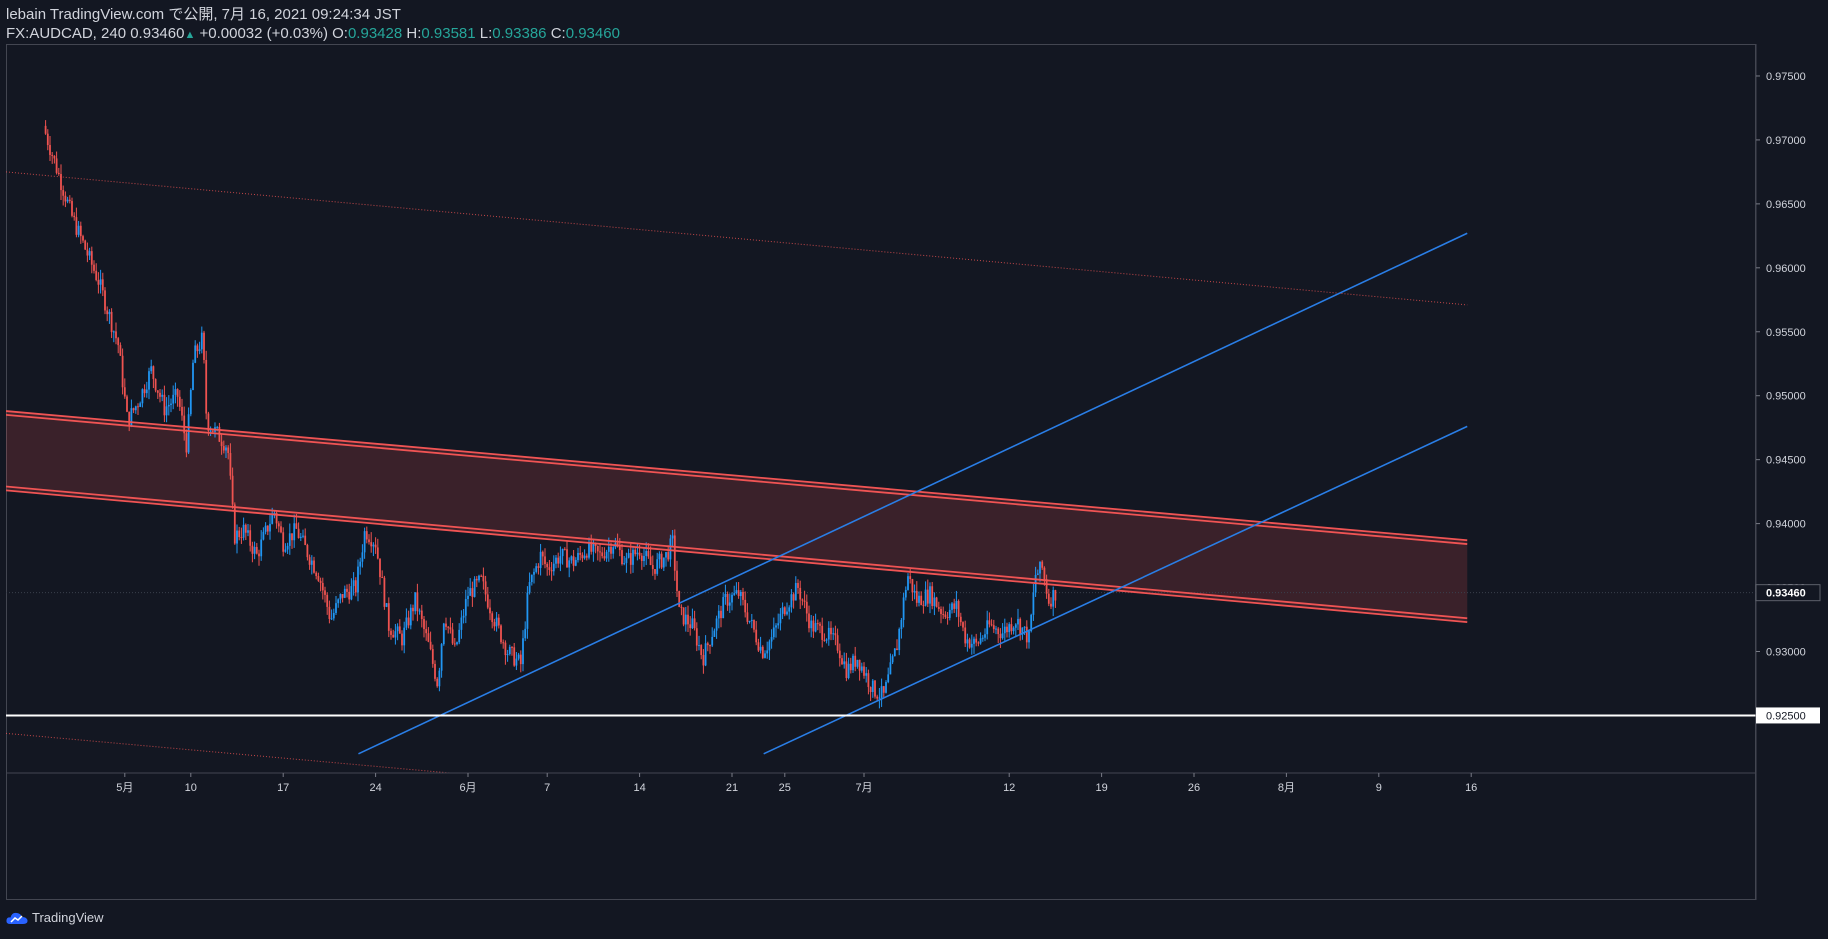 This screenshot has height=939, width=1828. I want to click on dotted-channel-top, so click(737, 238).